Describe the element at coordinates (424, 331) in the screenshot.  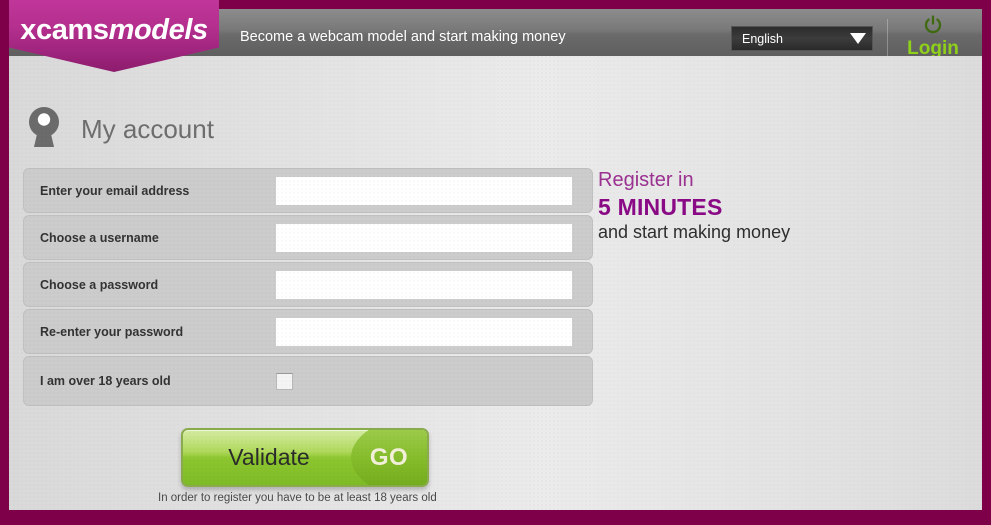
I see `password-confirm-input` at that location.